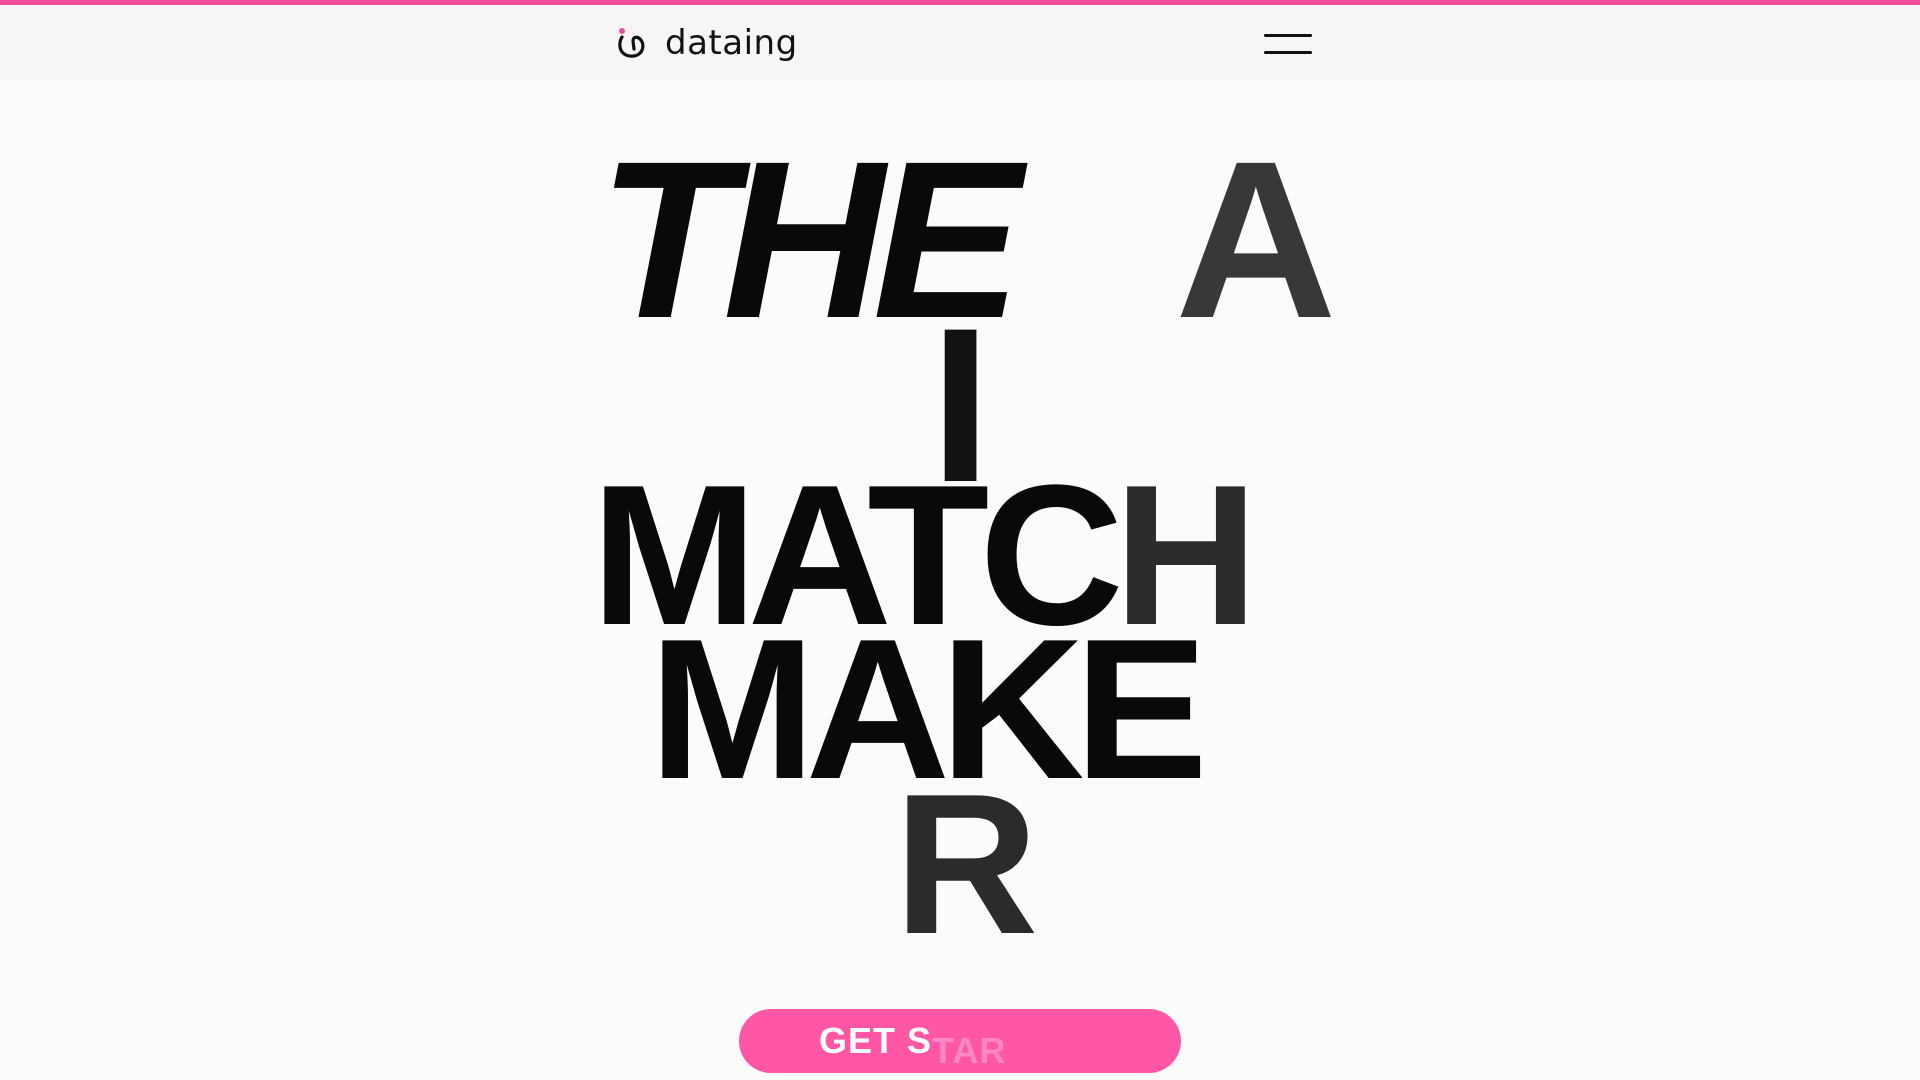 This screenshot has height=1080, width=1920. What do you see at coordinates (966, 864) in the screenshot?
I see `hero-letter-r: R` at bounding box center [966, 864].